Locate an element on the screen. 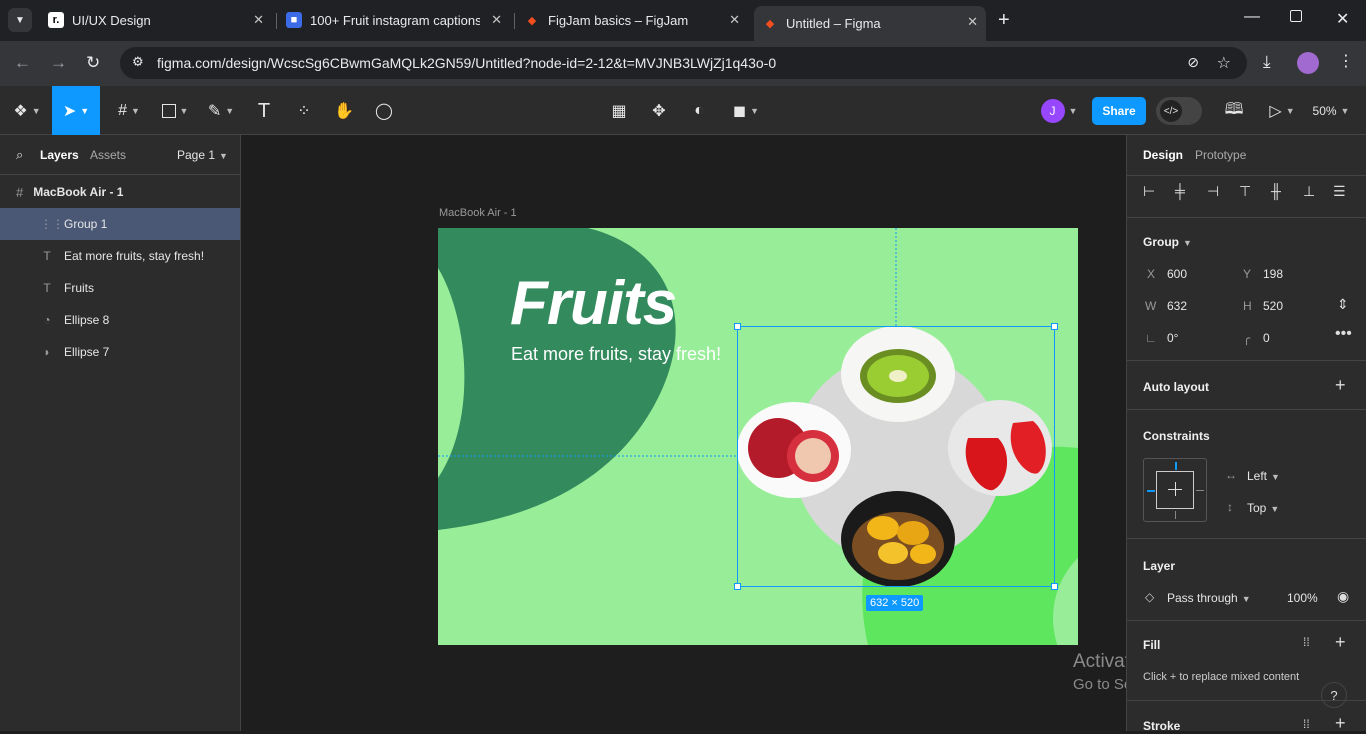 Image resolution: width=1366 pixels, height=734 pixels. chrome-menu-icon: ⋮ is located at coordinates (1346, 61).